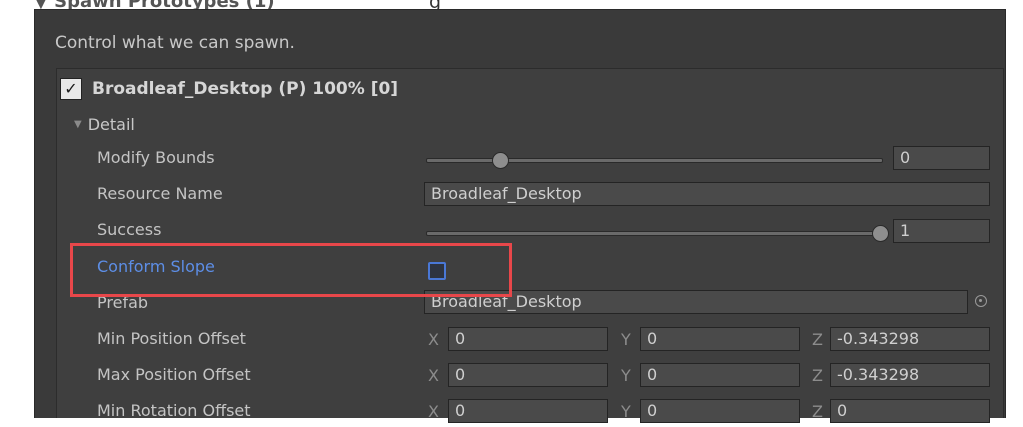  I want to click on max-position-y-field: 0, so click(720, 375).